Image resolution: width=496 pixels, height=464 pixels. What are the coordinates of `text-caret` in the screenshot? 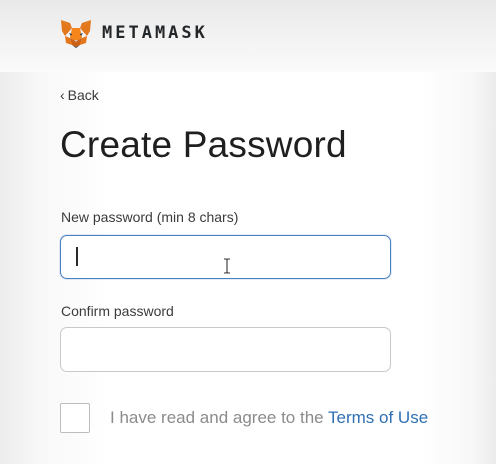 It's located at (77, 256).